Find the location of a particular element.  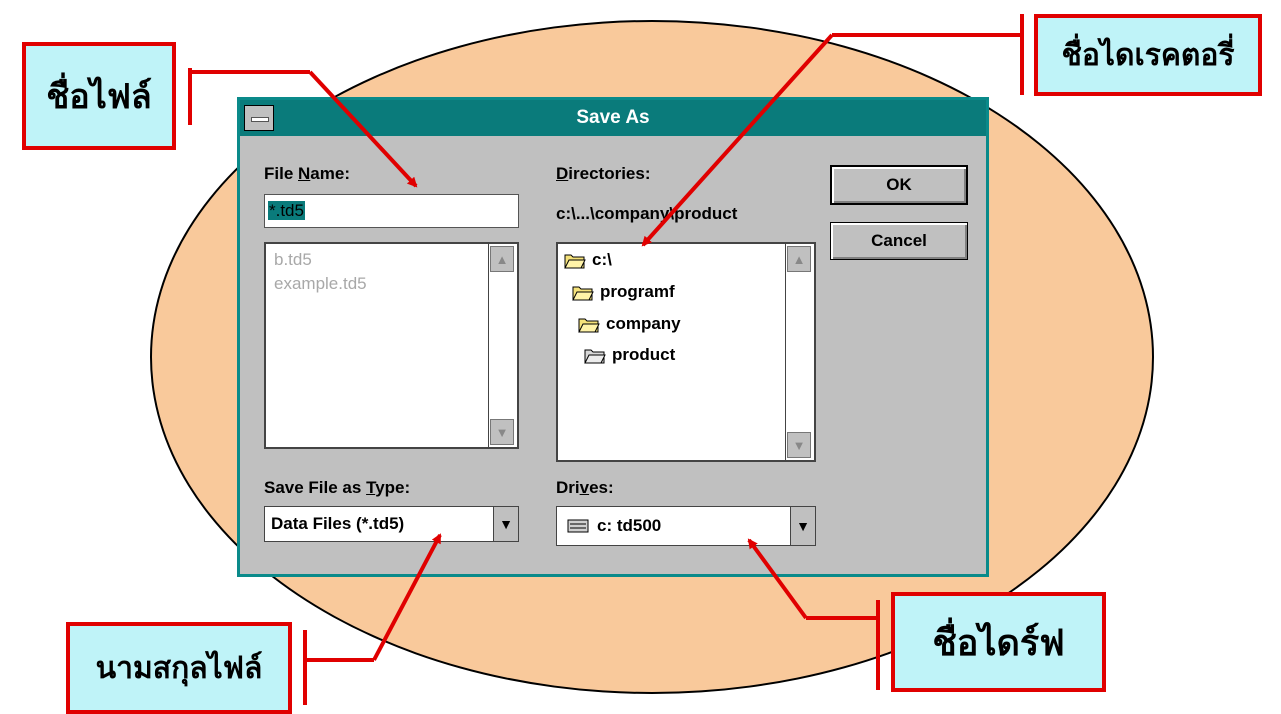

callout-drive: ชื่อไดร์ฟ is located at coordinates (998, 642).